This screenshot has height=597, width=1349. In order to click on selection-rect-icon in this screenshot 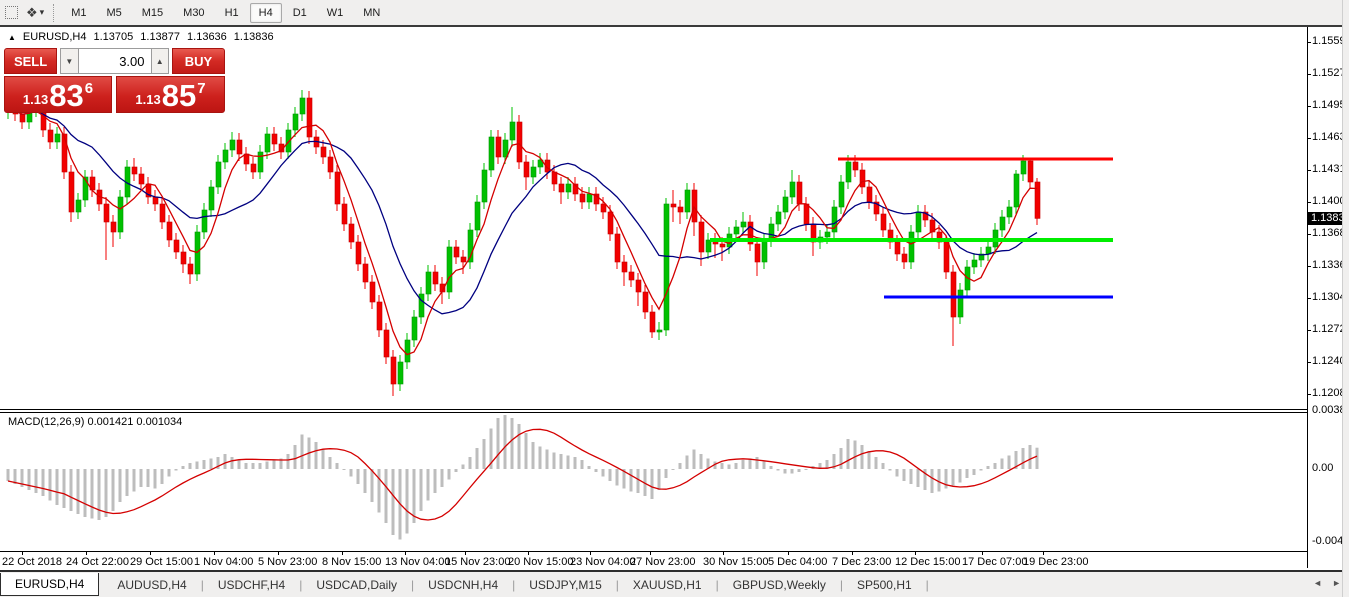, I will do `click(11, 13)`.